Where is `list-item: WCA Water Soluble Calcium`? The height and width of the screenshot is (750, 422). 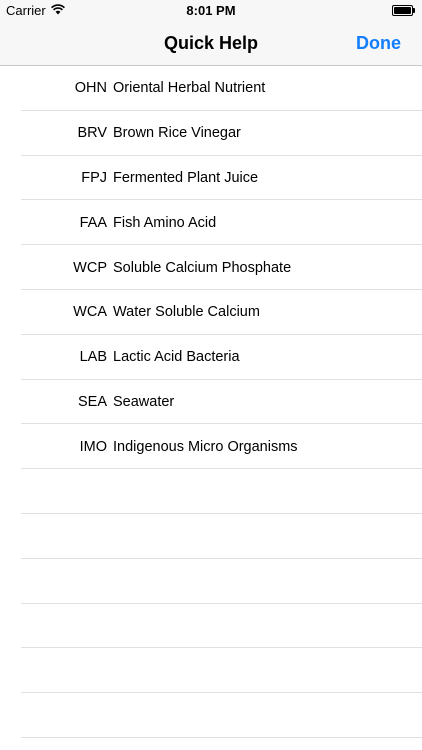 list-item: WCA Water Soluble Calcium is located at coordinates (211, 312).